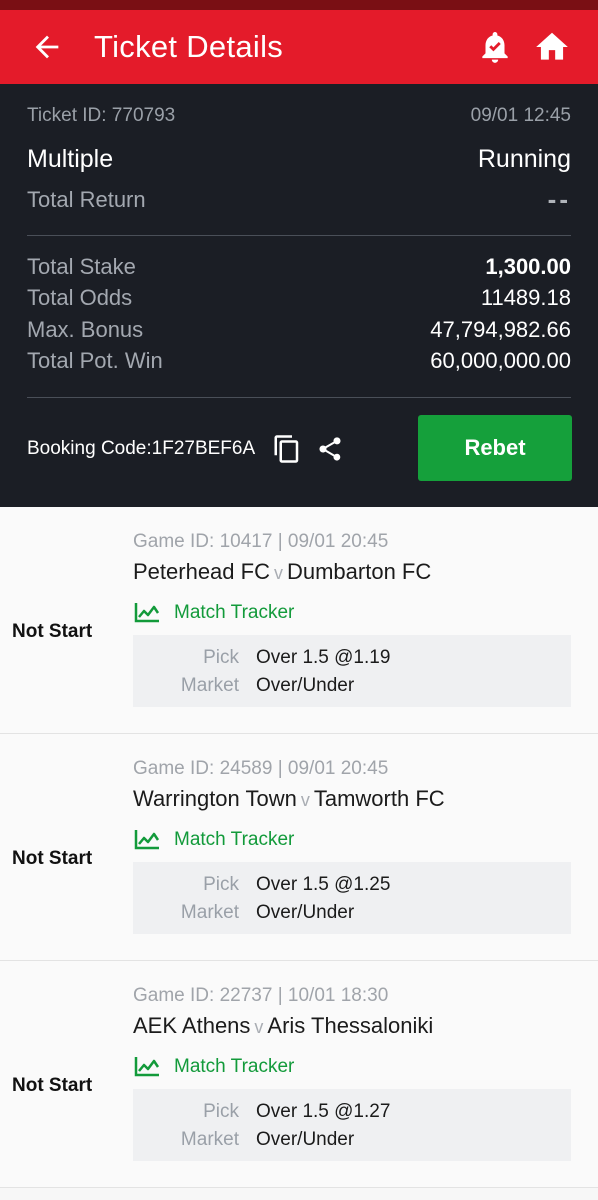 The width and height of the screenshot is (598, 1200). I want to click on pick-details: Pick Over 1.5 @1.27 Market Over/Under, so click(352, 1125).